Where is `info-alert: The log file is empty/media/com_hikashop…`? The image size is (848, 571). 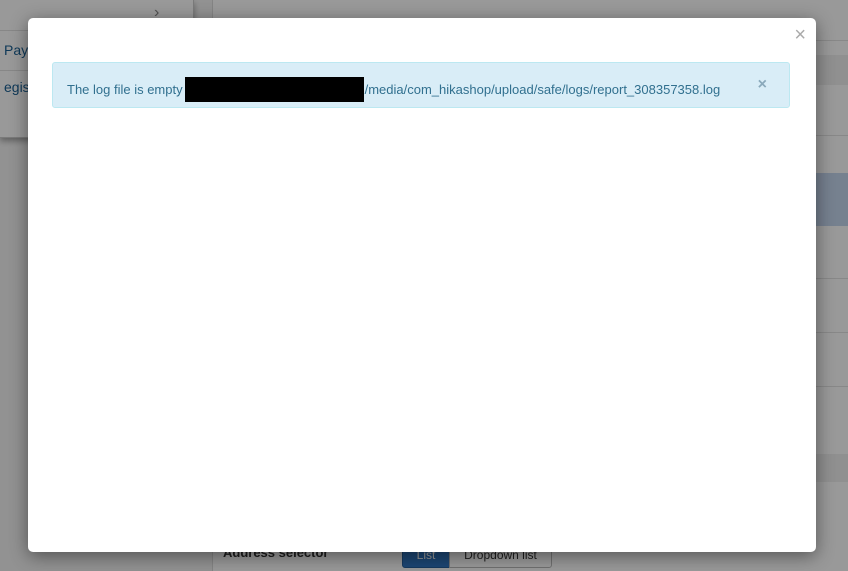
info-alert: The log file is empty/media/com_hikashop… is located at coordinates (421, 85).